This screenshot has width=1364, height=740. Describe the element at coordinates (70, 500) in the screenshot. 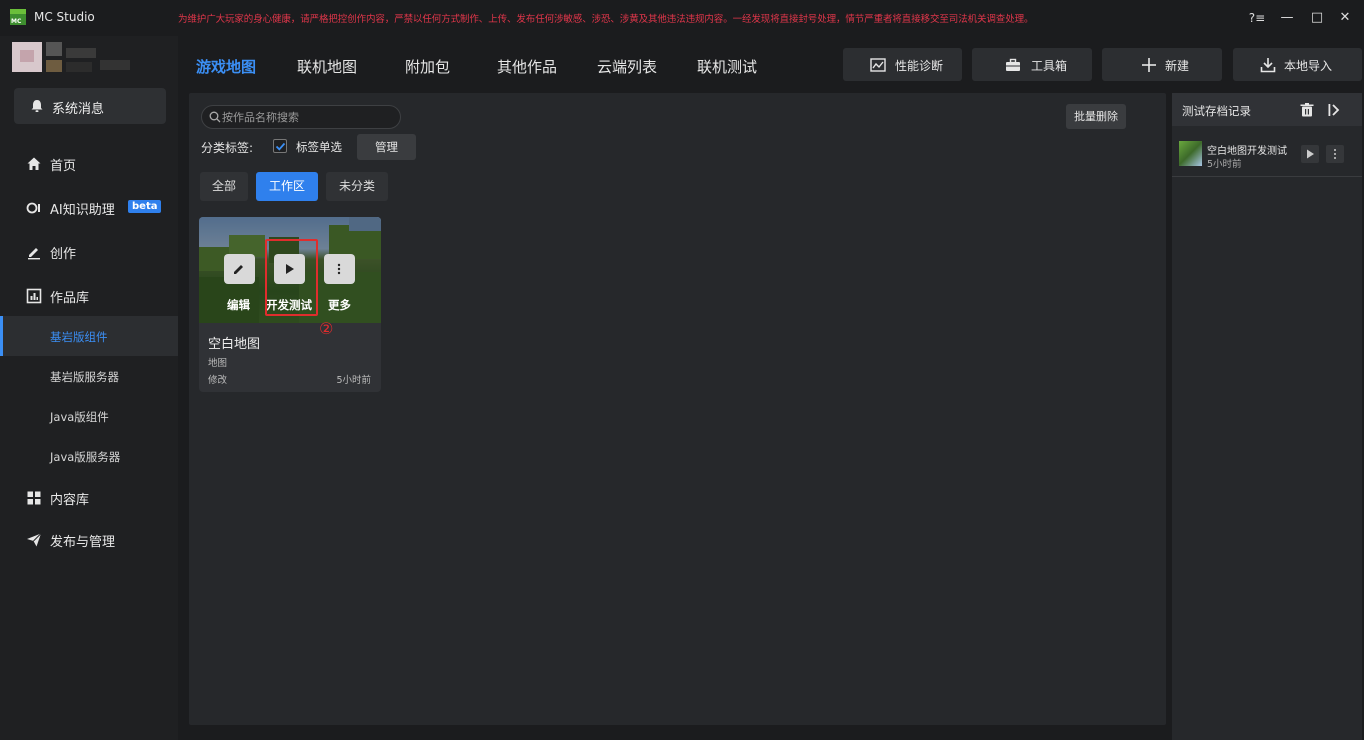

I see `nav-content-label: 内容库` at that location.